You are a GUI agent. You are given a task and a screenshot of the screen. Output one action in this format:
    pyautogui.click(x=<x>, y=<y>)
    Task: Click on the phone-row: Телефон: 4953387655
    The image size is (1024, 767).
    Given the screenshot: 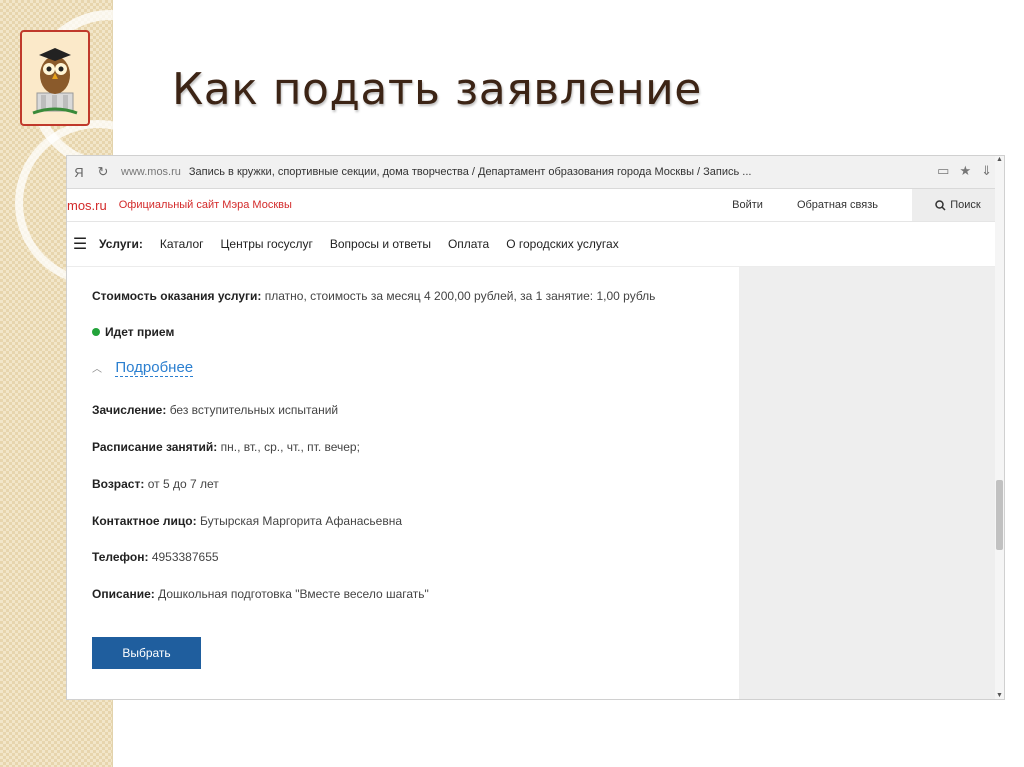 What is the action you would take?
    pyautogui.click(x=155, y=557)
    